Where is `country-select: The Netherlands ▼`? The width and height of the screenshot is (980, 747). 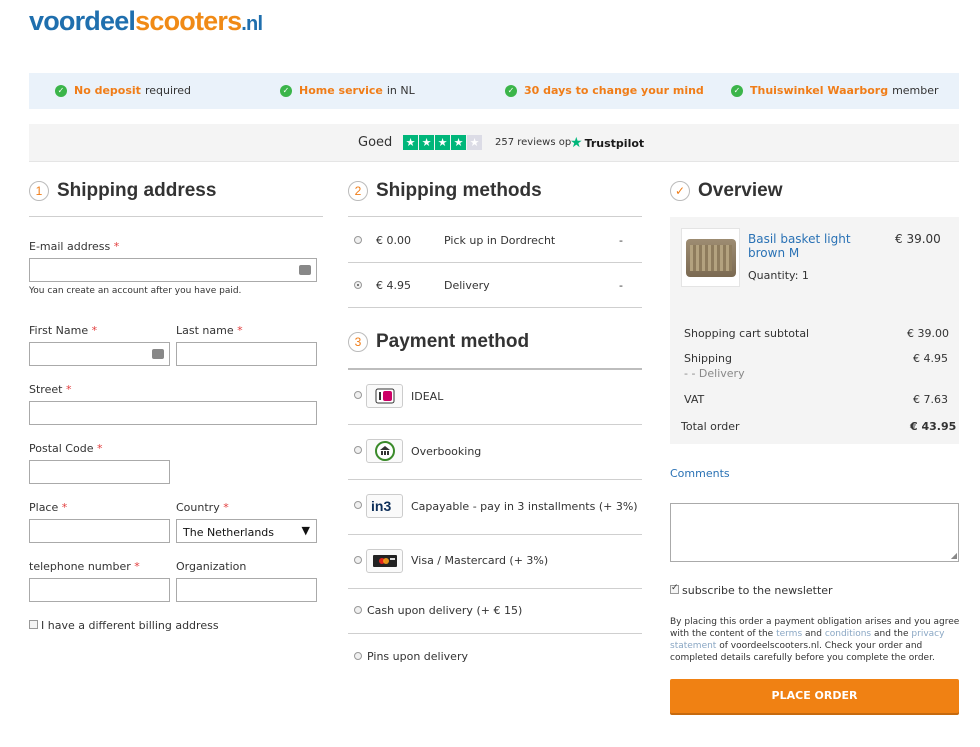 country-select: The Netherlands ▼ is located at coordinates (246, 531).